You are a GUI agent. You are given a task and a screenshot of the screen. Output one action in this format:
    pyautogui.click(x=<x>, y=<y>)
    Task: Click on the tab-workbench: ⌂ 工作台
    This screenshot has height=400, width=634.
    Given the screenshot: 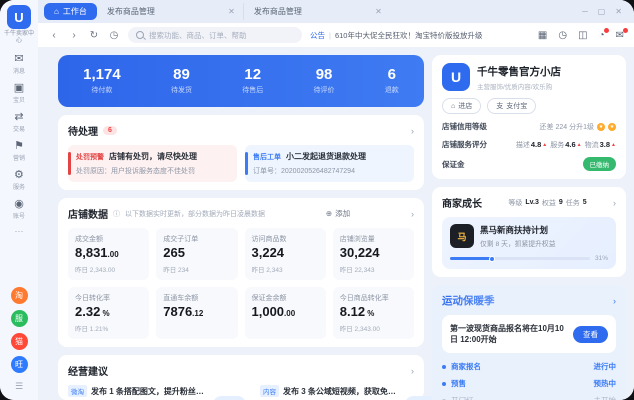 What is the action you would take?
    pyautogui.click(x=70, y=11)
    